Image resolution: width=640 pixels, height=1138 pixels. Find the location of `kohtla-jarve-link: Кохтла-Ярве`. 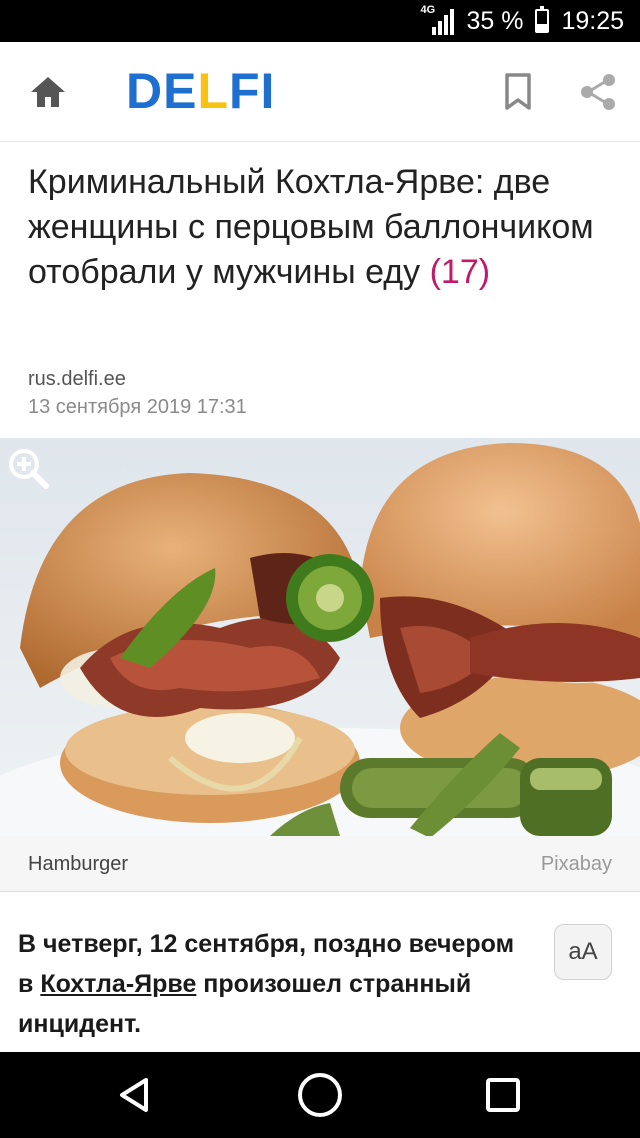

kohtla-jarve-link: Кохтла-Ярве is located at coordinates (118, 984).